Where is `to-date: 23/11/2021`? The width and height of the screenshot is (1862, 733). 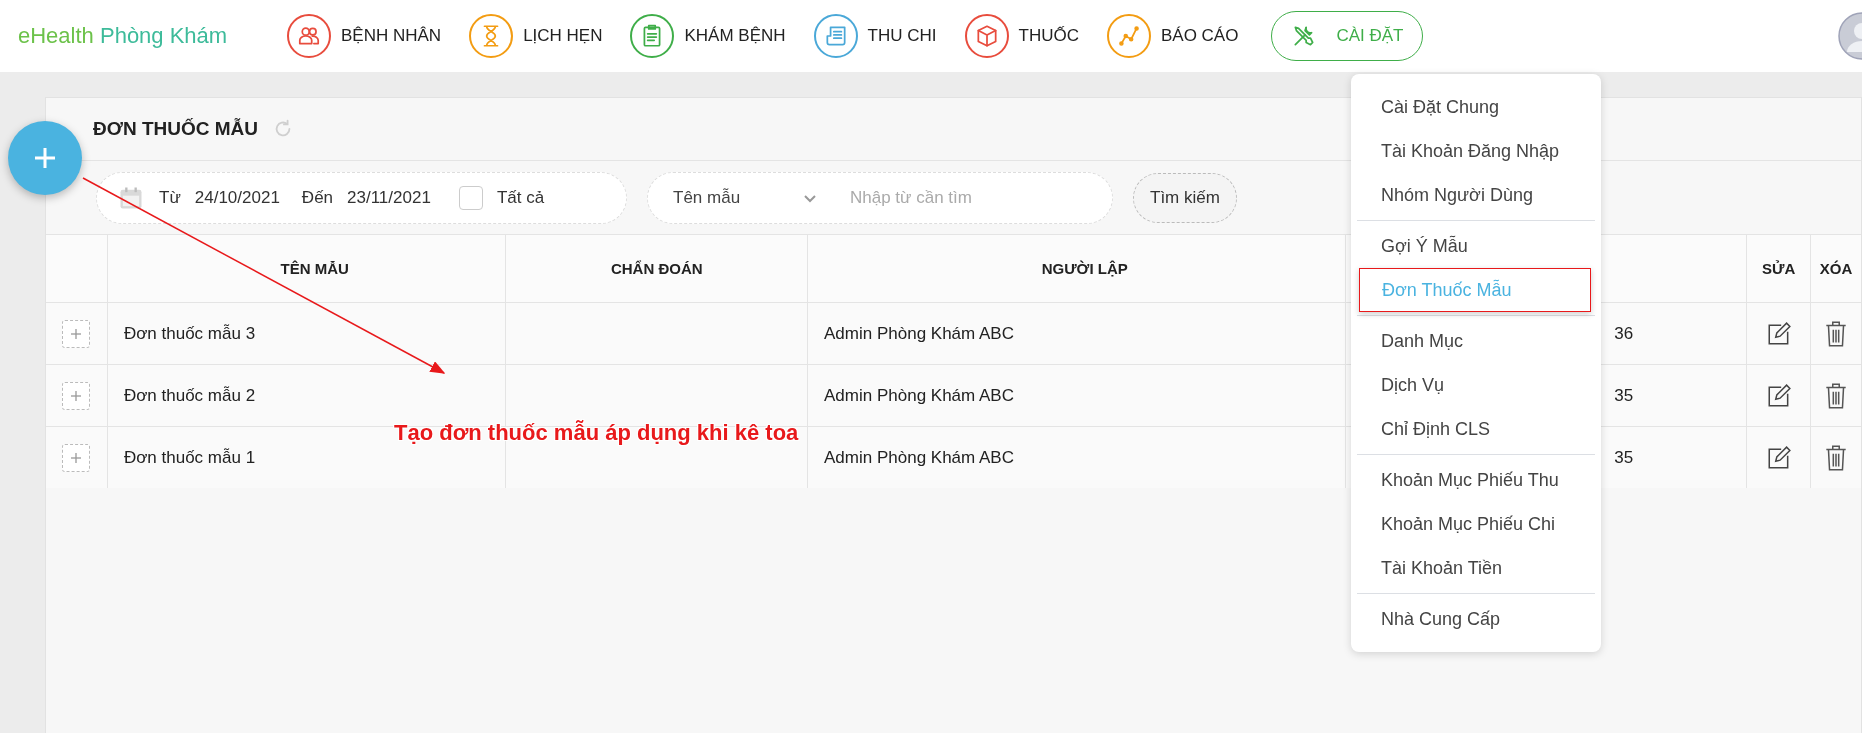 to-date: 23/11/2021 is located at coordinates (389, 197).